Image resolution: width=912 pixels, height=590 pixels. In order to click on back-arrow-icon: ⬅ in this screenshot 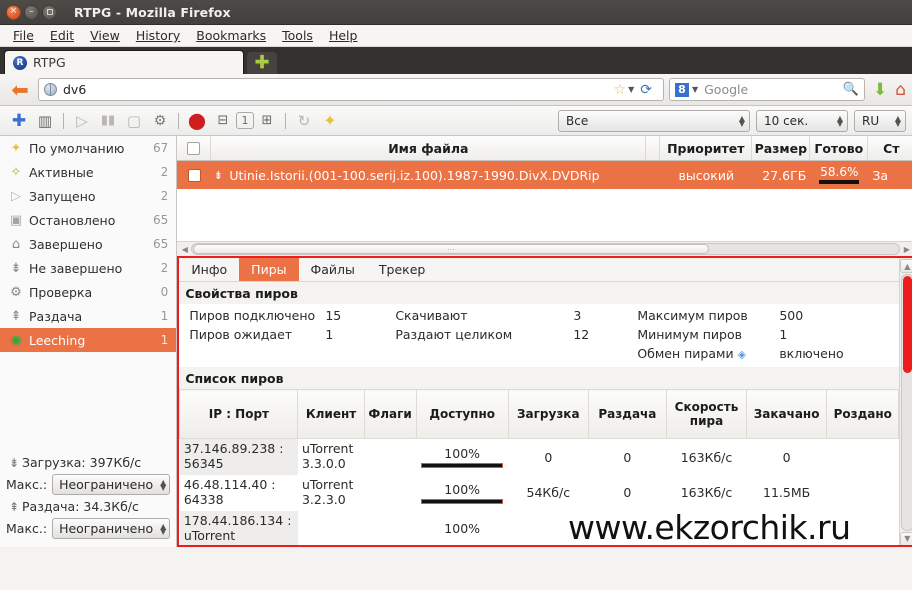, I will do `click(20, 90)`.